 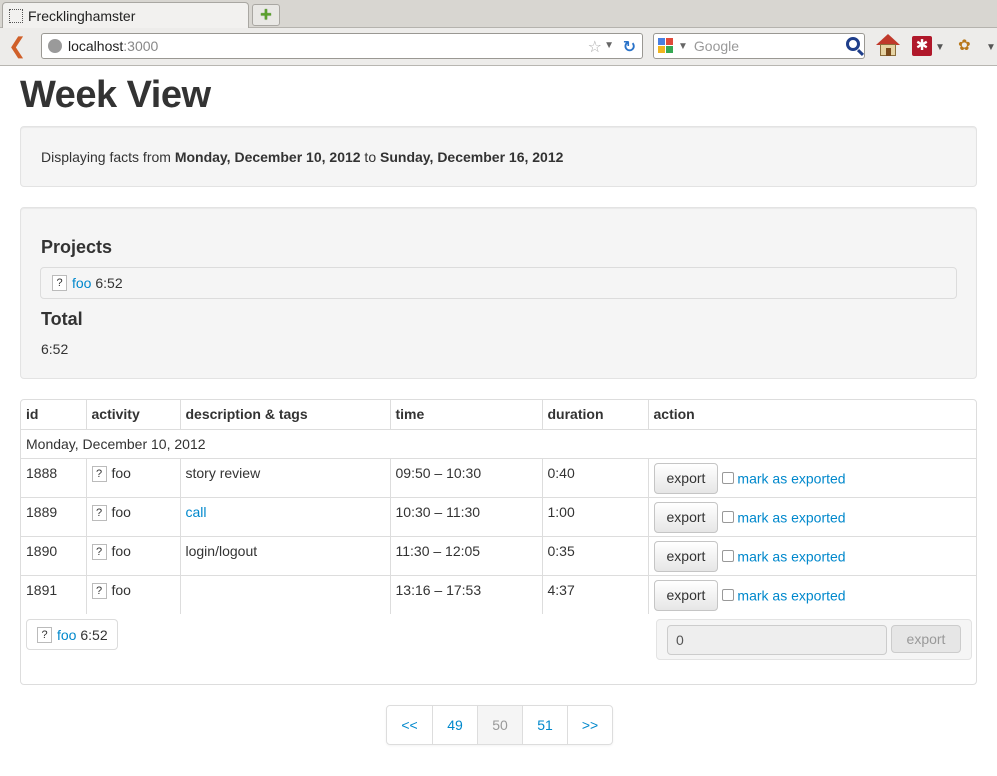 What do you see at coordinates (940, 47) in the screenshot?
I see `extension-dropdown-icon: ▼` at bounding box center [940, 47].